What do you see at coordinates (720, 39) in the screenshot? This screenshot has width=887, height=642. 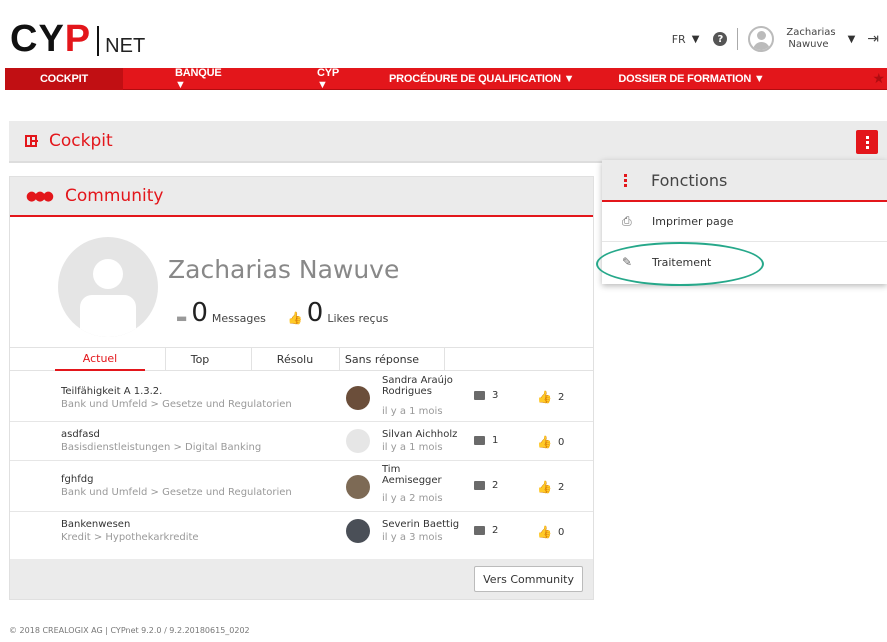 I see `help-icon: ?` at bounding box center [720, 39].